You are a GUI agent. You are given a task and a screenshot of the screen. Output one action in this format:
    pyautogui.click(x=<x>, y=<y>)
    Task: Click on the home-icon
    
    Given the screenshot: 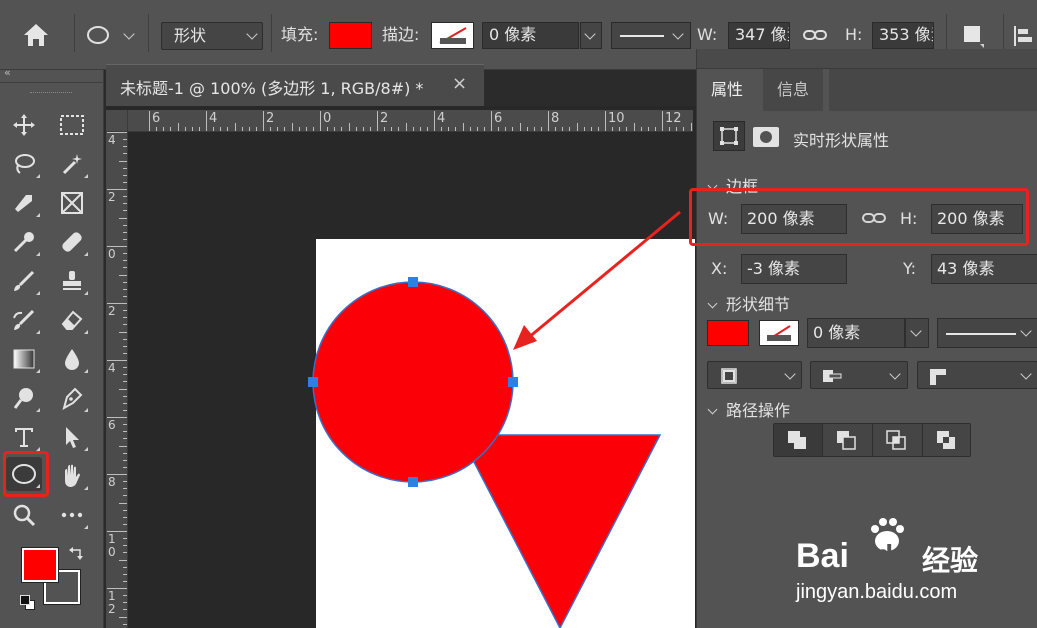 What is the action you would take?
    pyautogui.click(x=36, y=35)
    